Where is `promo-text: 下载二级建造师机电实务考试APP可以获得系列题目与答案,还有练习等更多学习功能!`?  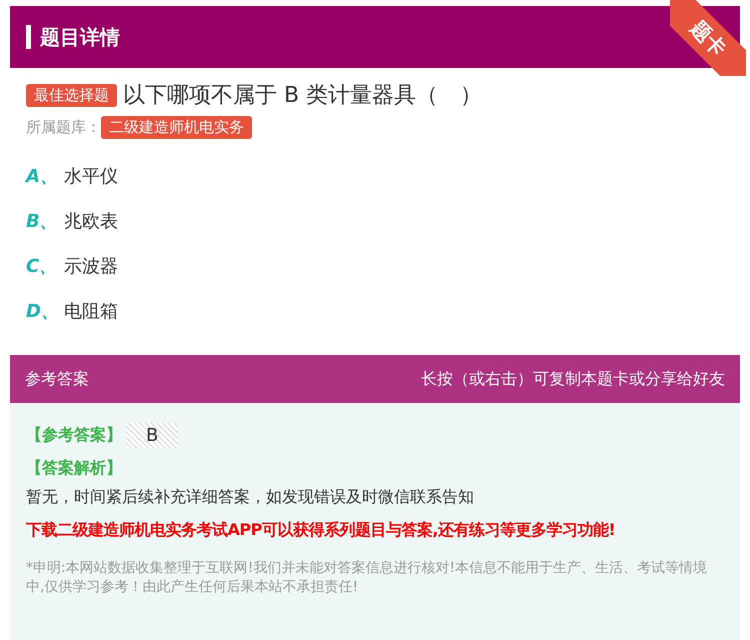
promo-text: 下载二级建造师机电实务考试APP可以获得系列题目与答案,还有练习等更多学习功能! is located at coordinates (375, 530).